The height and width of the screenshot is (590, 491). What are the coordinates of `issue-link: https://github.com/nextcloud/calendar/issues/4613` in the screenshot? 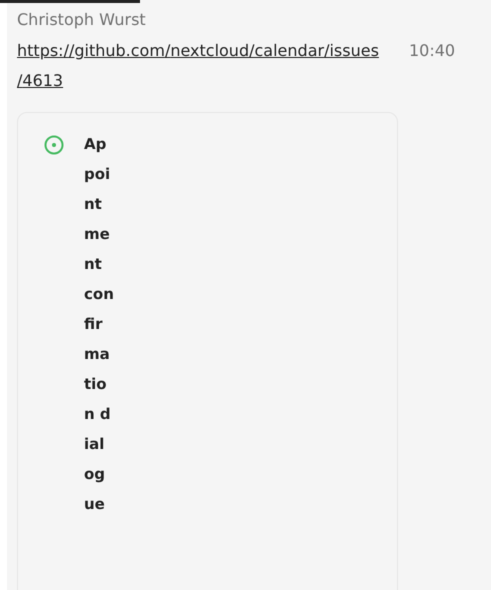 It's located at (207, 66).